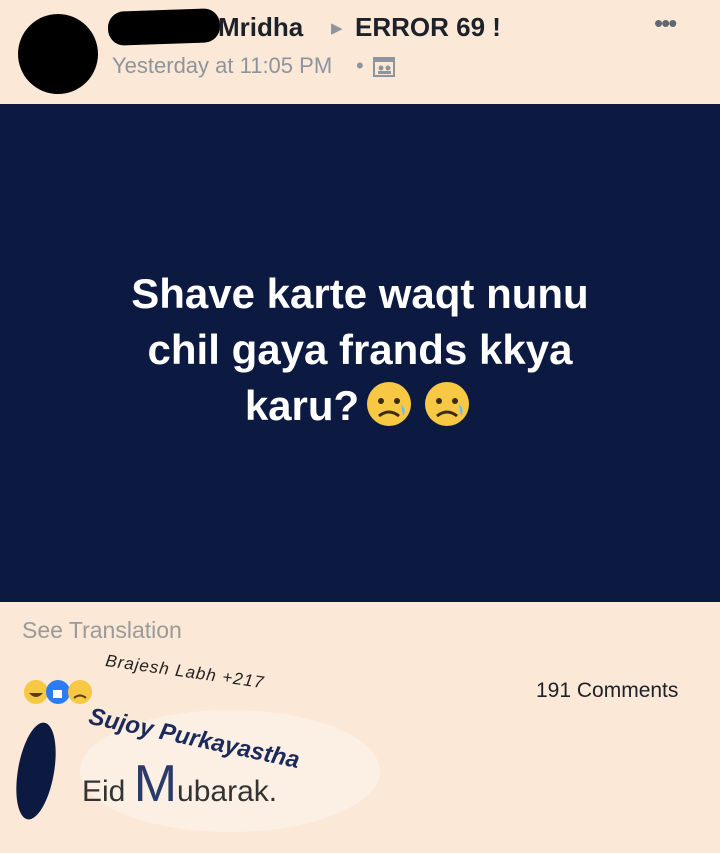 The width and height of the screenshot is (720, 853). Describe the element at coordinates (184, 672) in the screenshot. I see `reactors-summary: Brajesh Labh +217` at that location.